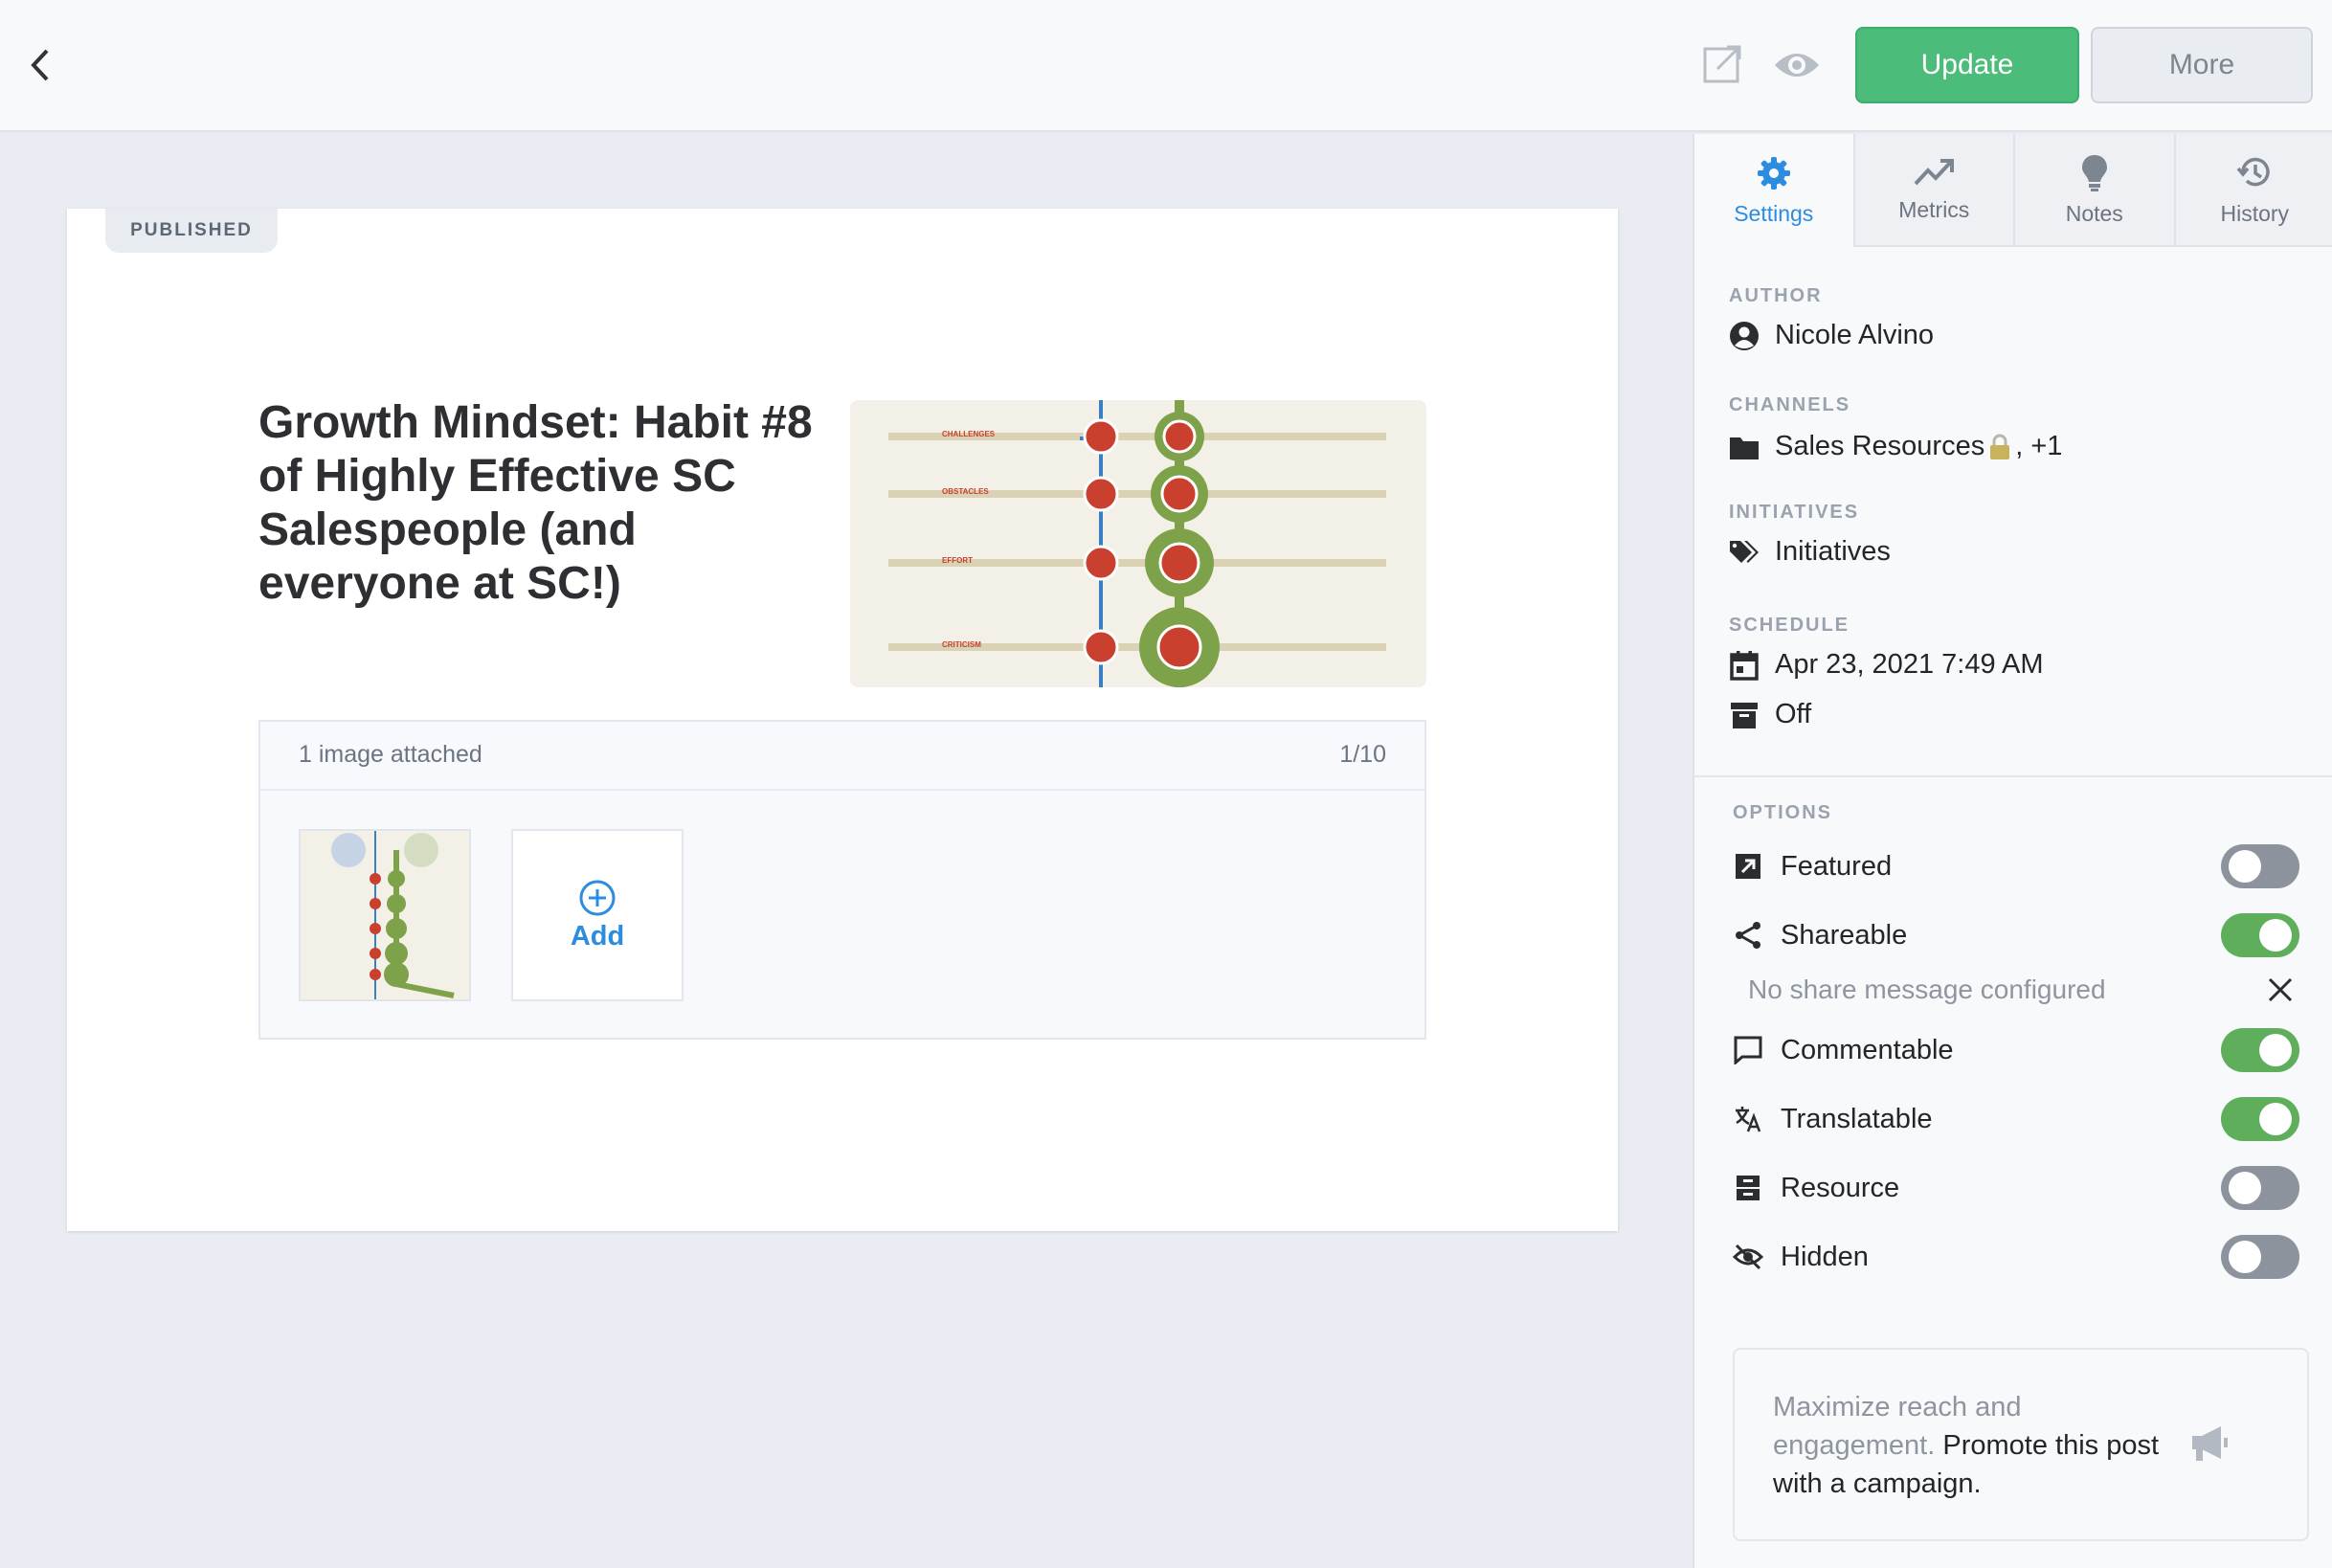 This screenshot has width=2332, height=1568. What do you see at coordinates (2016, 1188) in the screenshot?
I see `option-resource: Resource` at bounding box center [2016, 1188].